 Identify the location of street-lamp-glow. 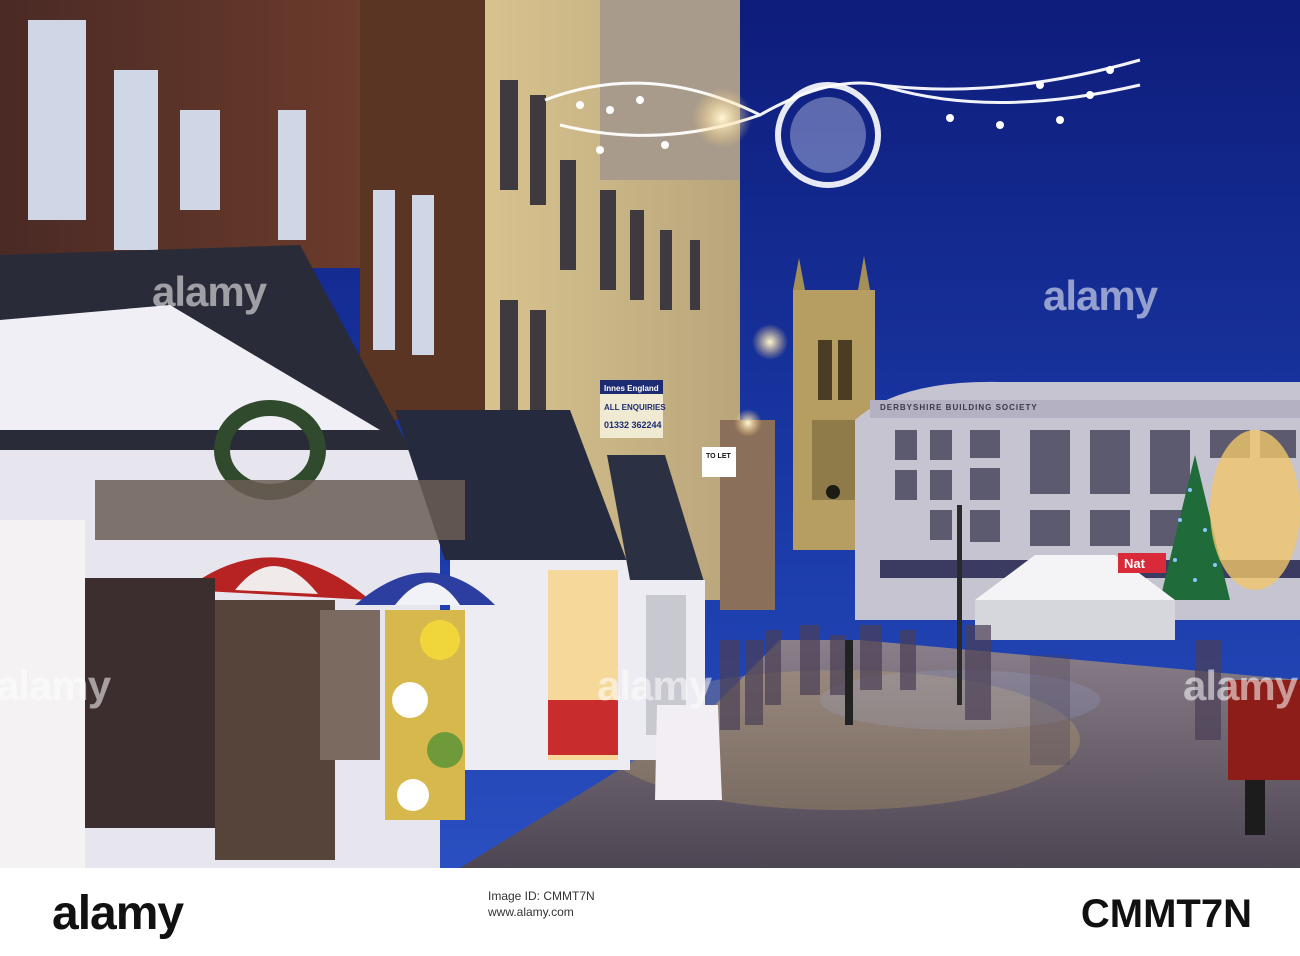
(722, 118).